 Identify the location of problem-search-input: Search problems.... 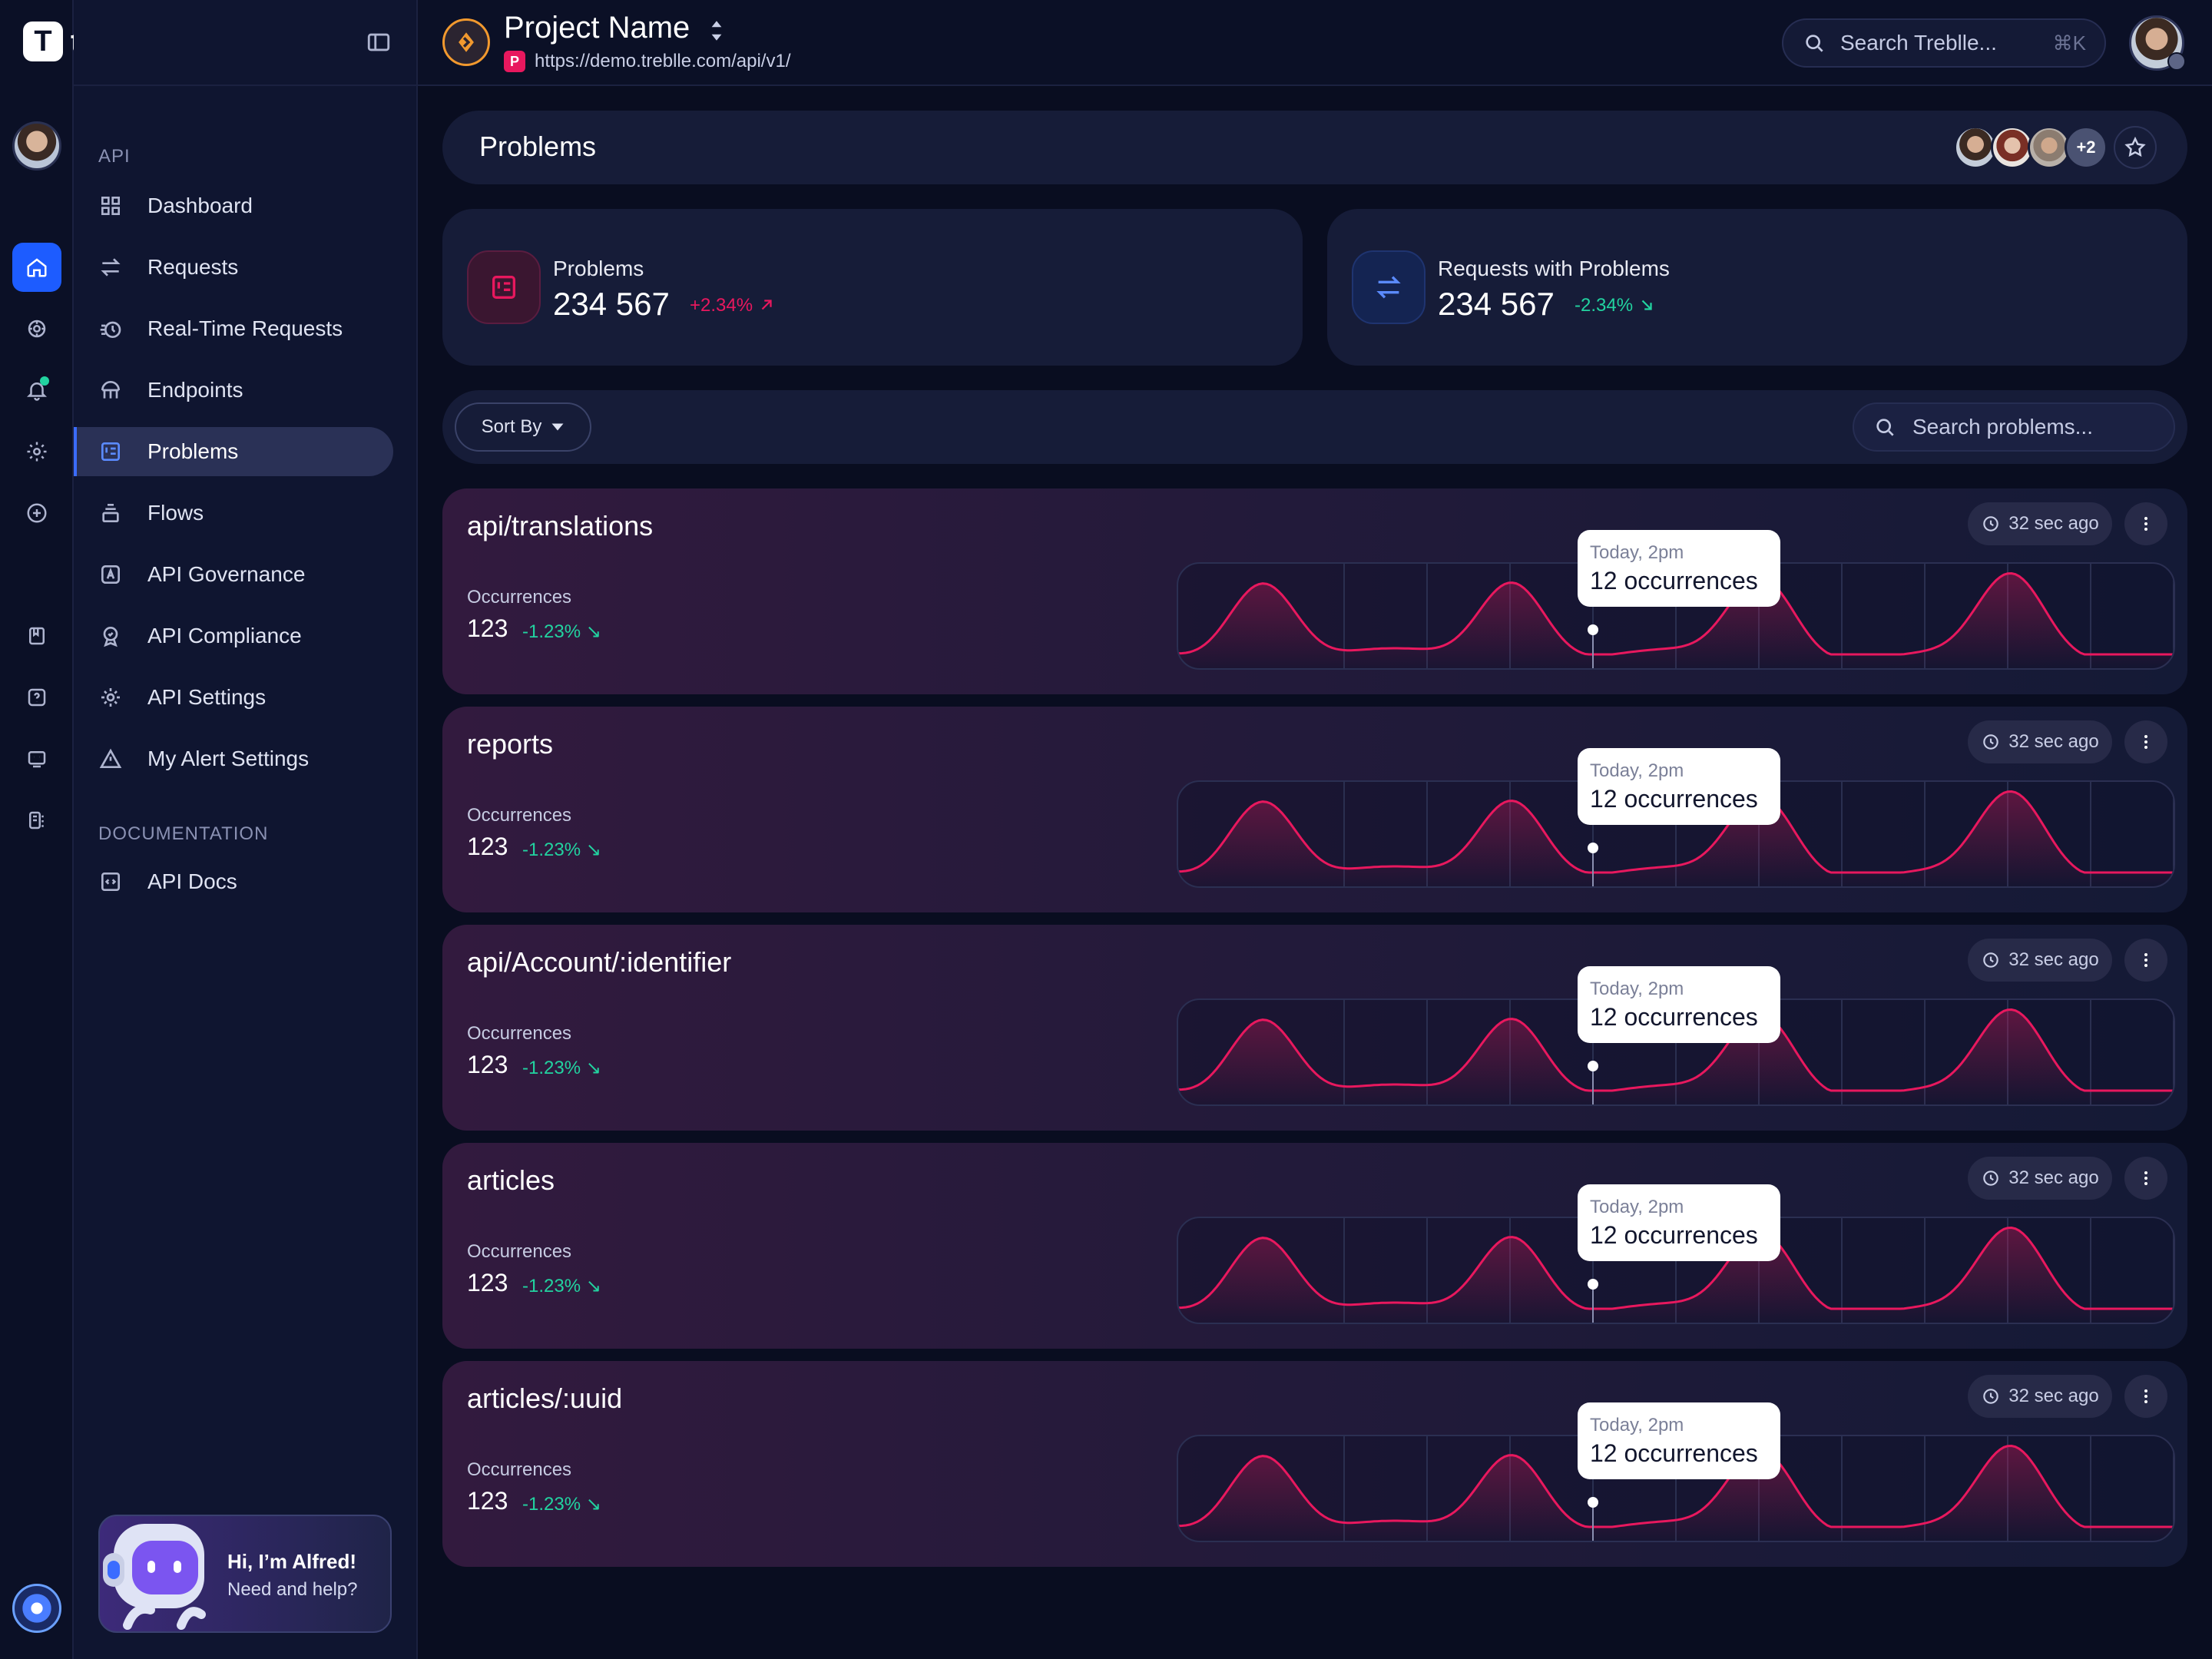
(2014, 427).